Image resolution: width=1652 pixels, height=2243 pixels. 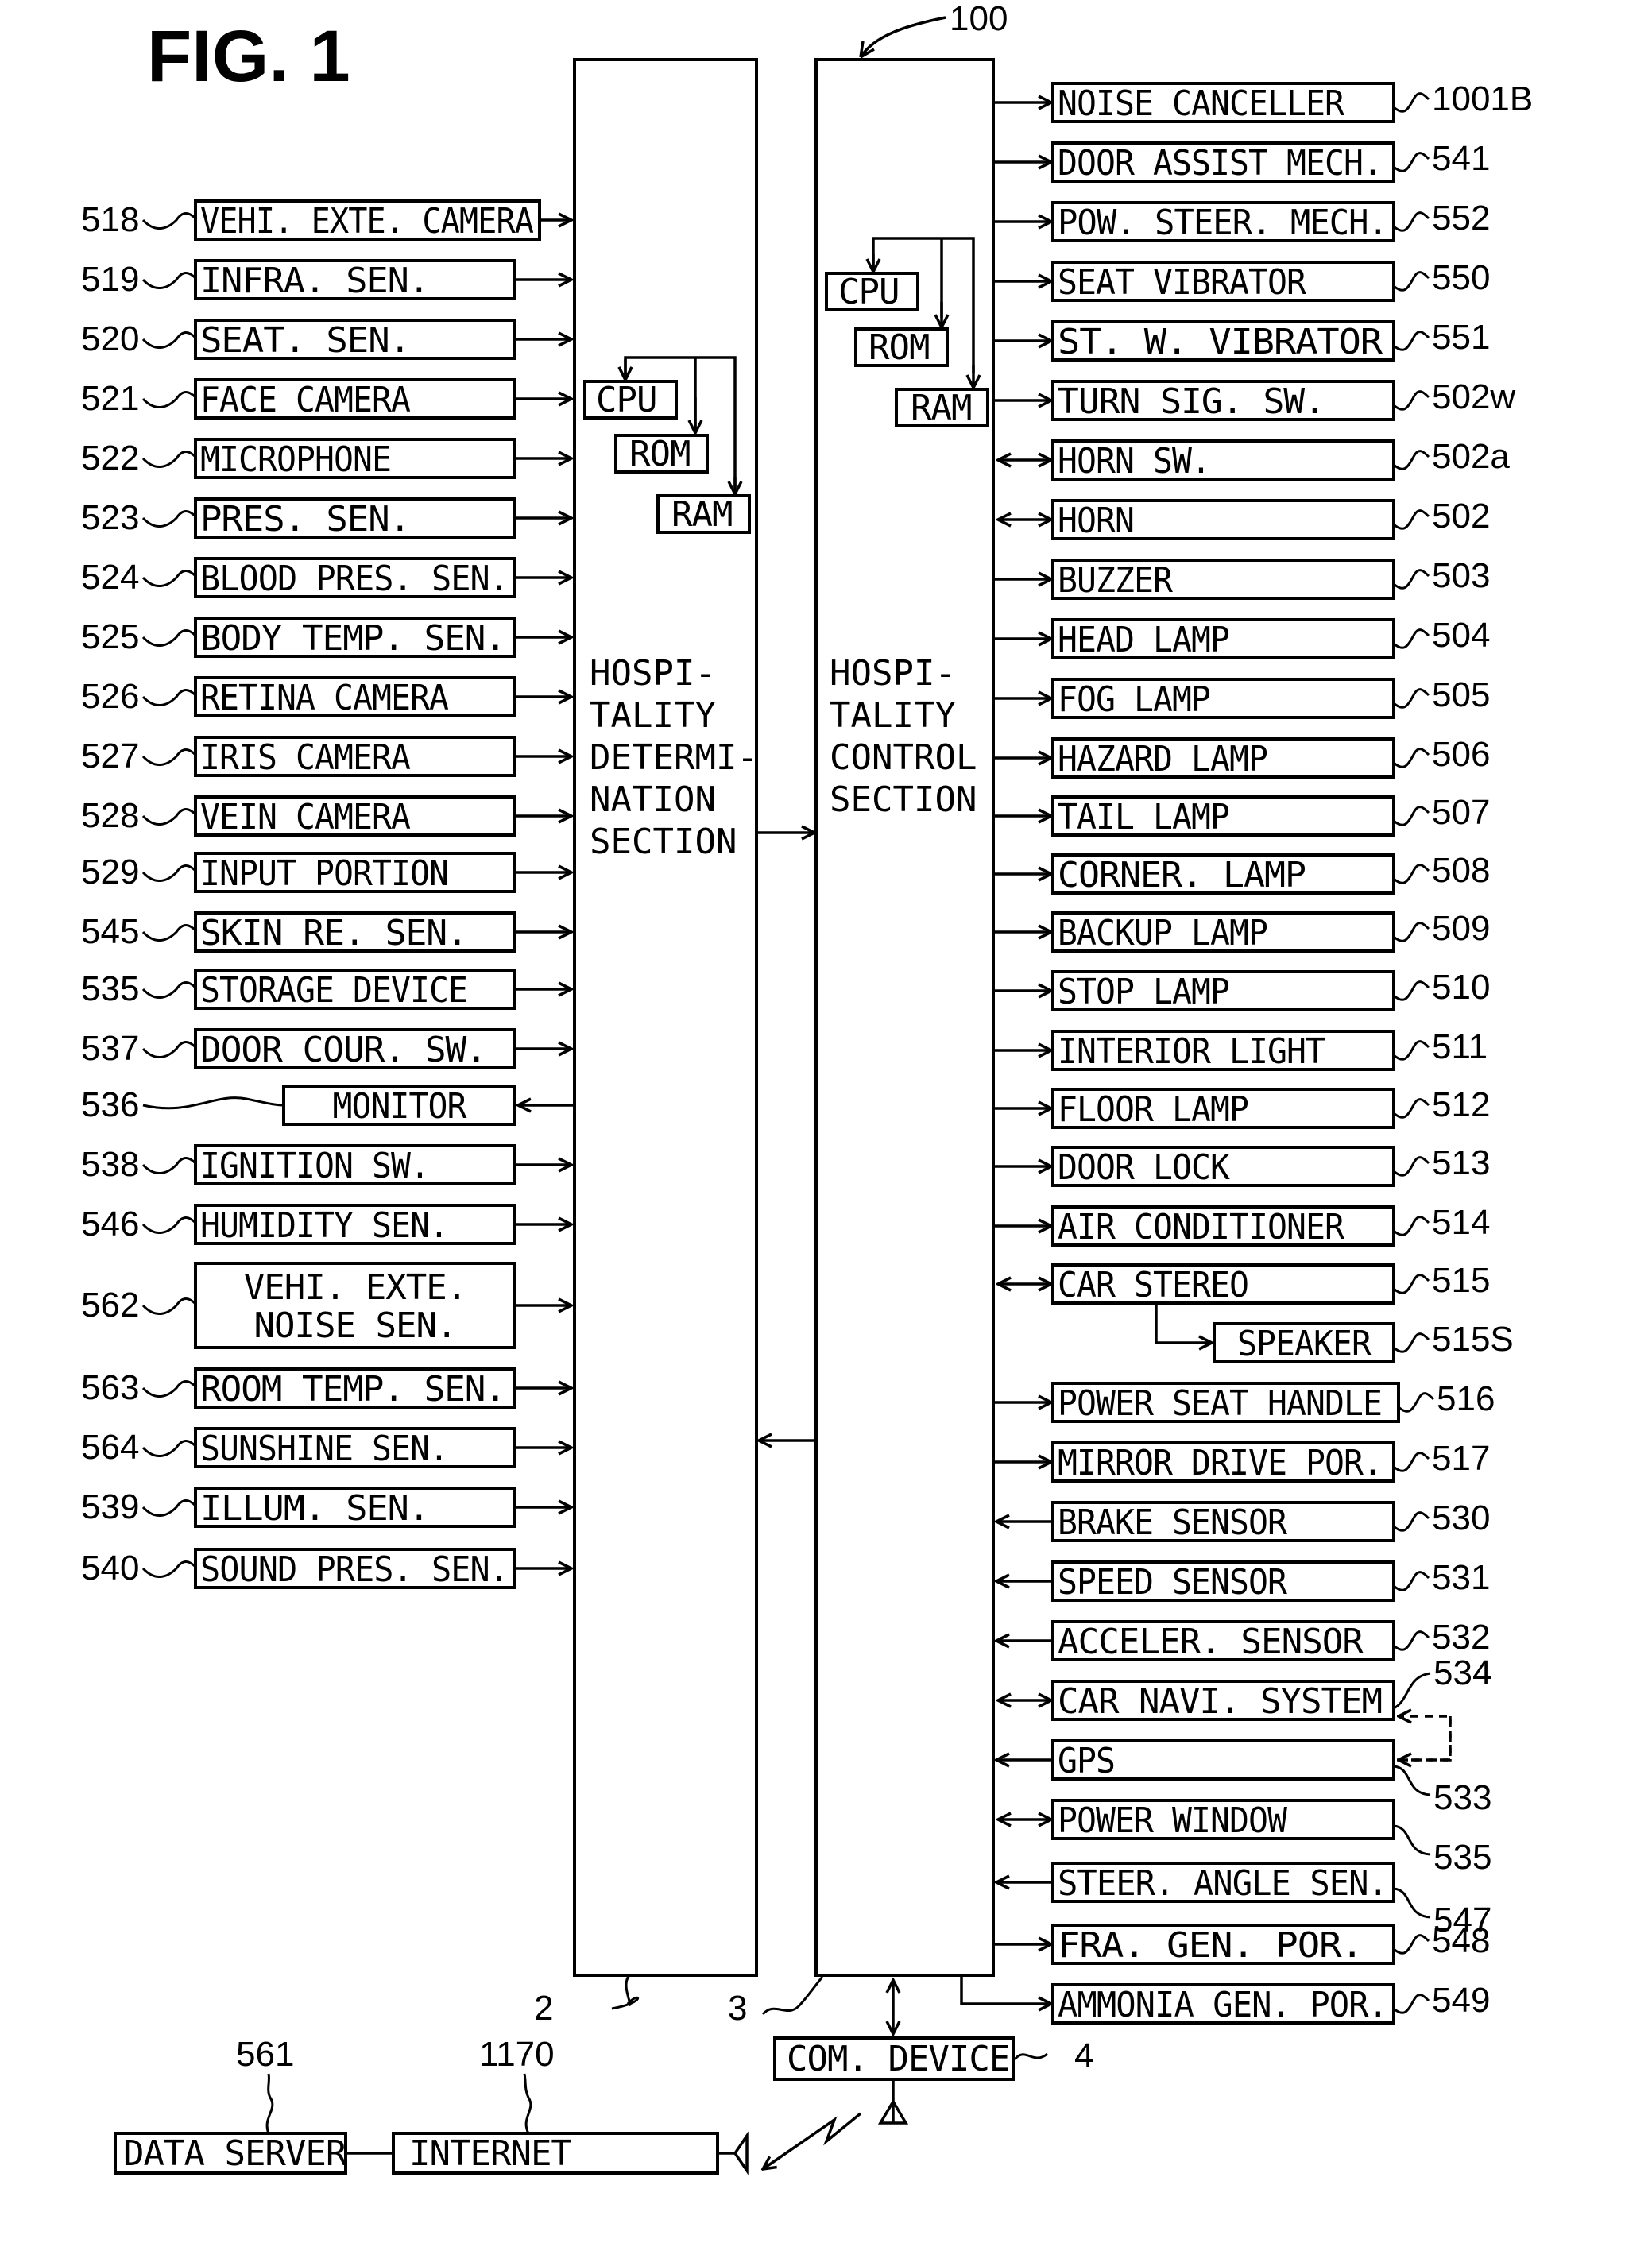 What do you see at coordinates (1461, 1222) in the screenshot?
I see `device-ref: 514` at bounding box center [1461, 1222].